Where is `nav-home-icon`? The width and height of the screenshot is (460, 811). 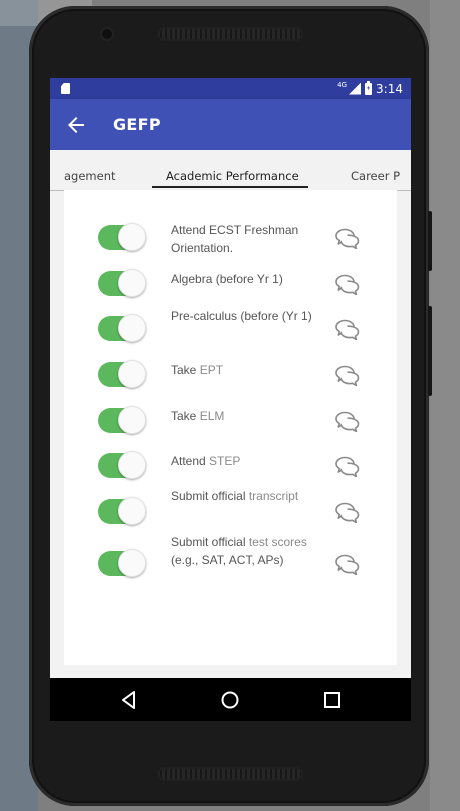 nav-home-icon is located at coordinates (230, 700).